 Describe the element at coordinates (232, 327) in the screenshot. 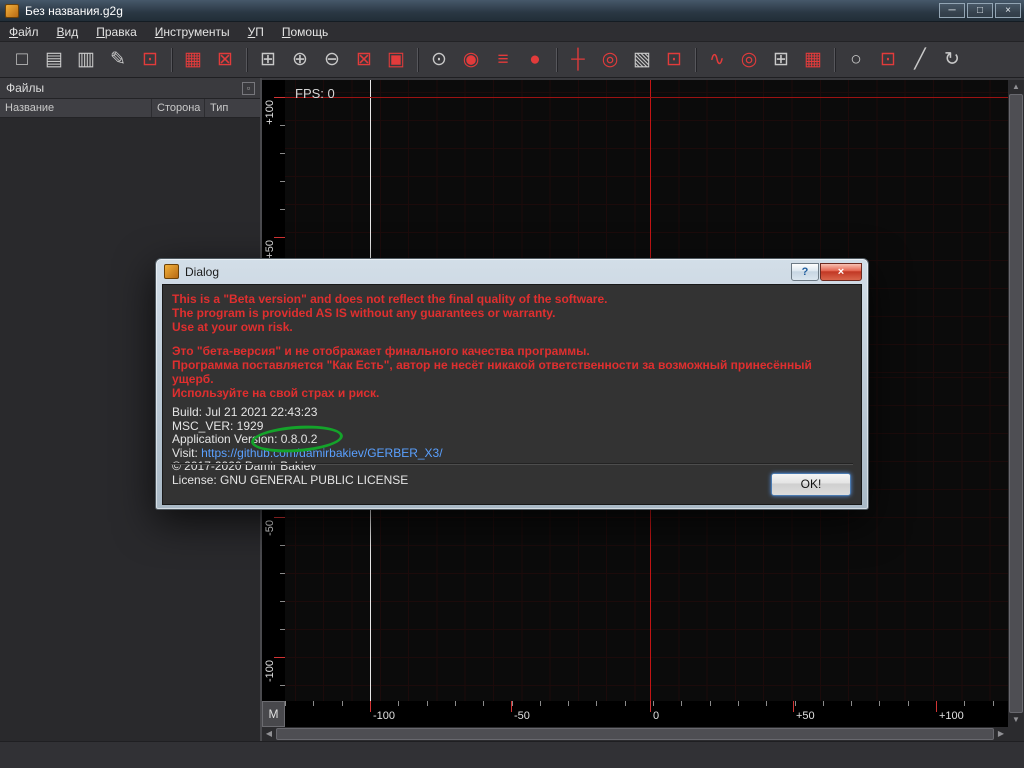

I see `beta-warning-en-line3: Use at your own risk.` at that location.